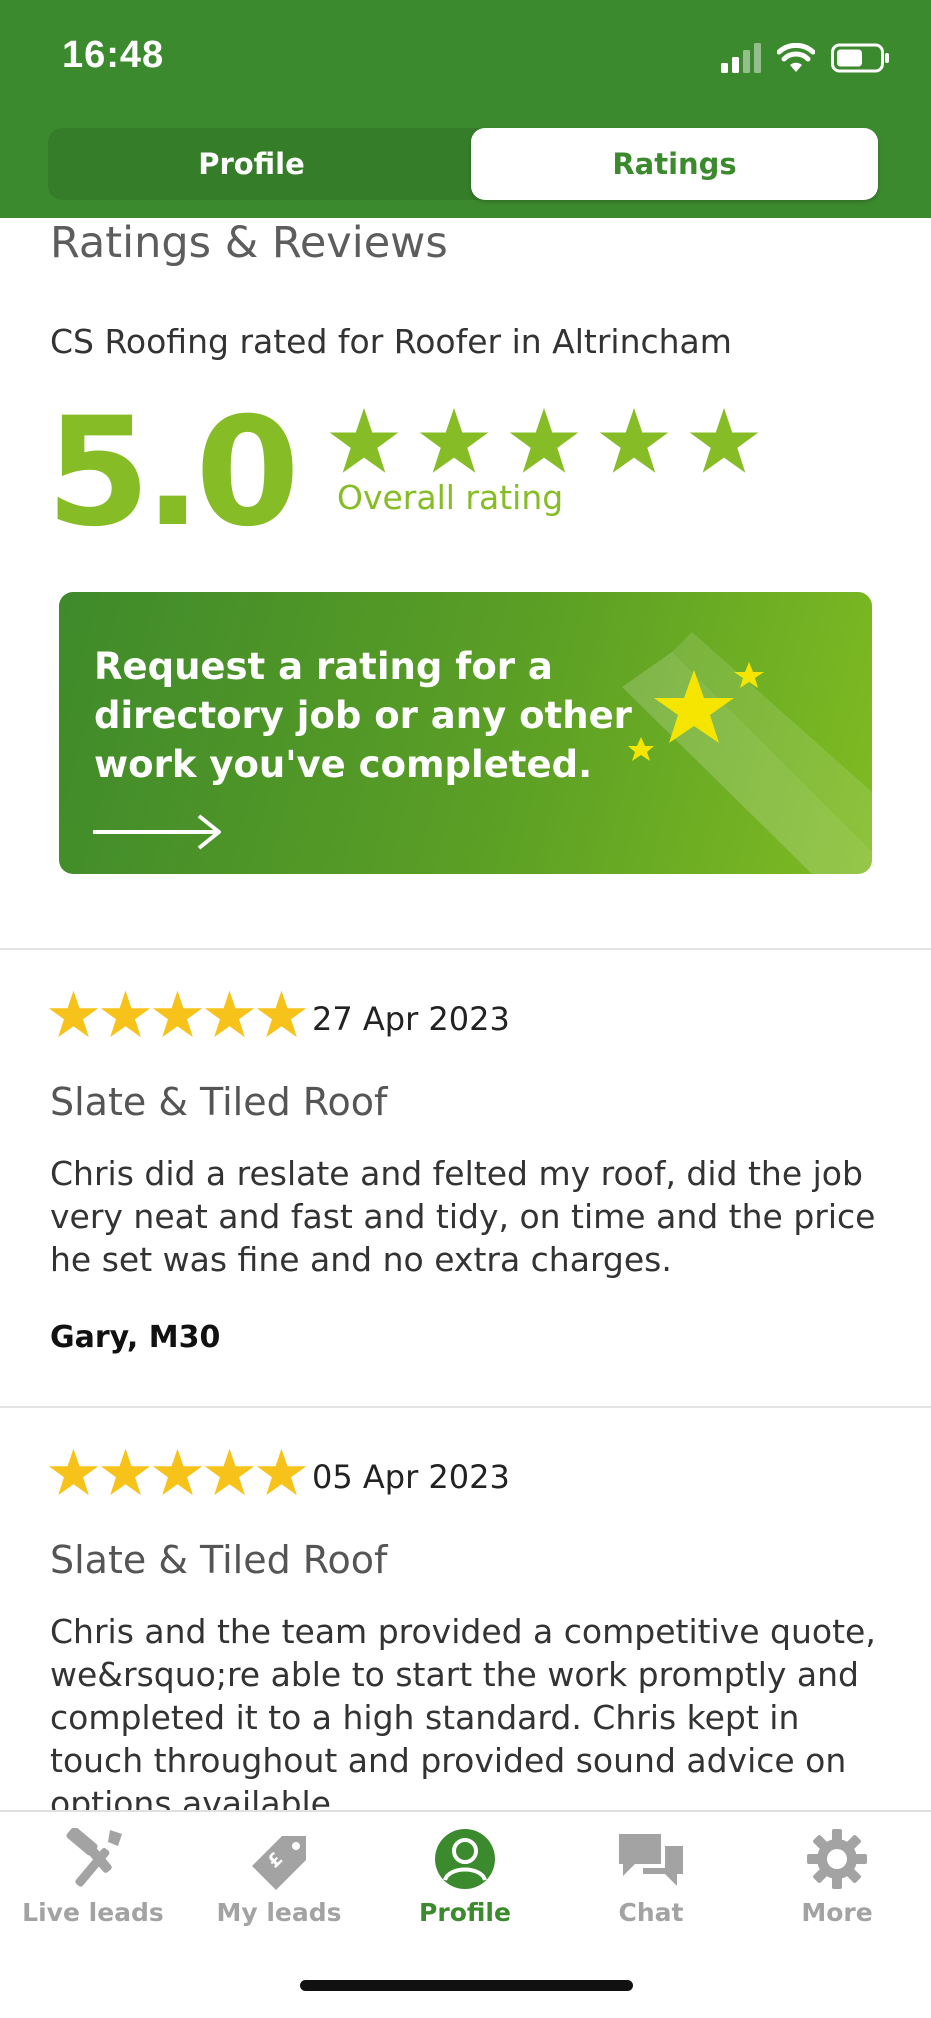  I want to click on battery-icon, so click(860, 58).